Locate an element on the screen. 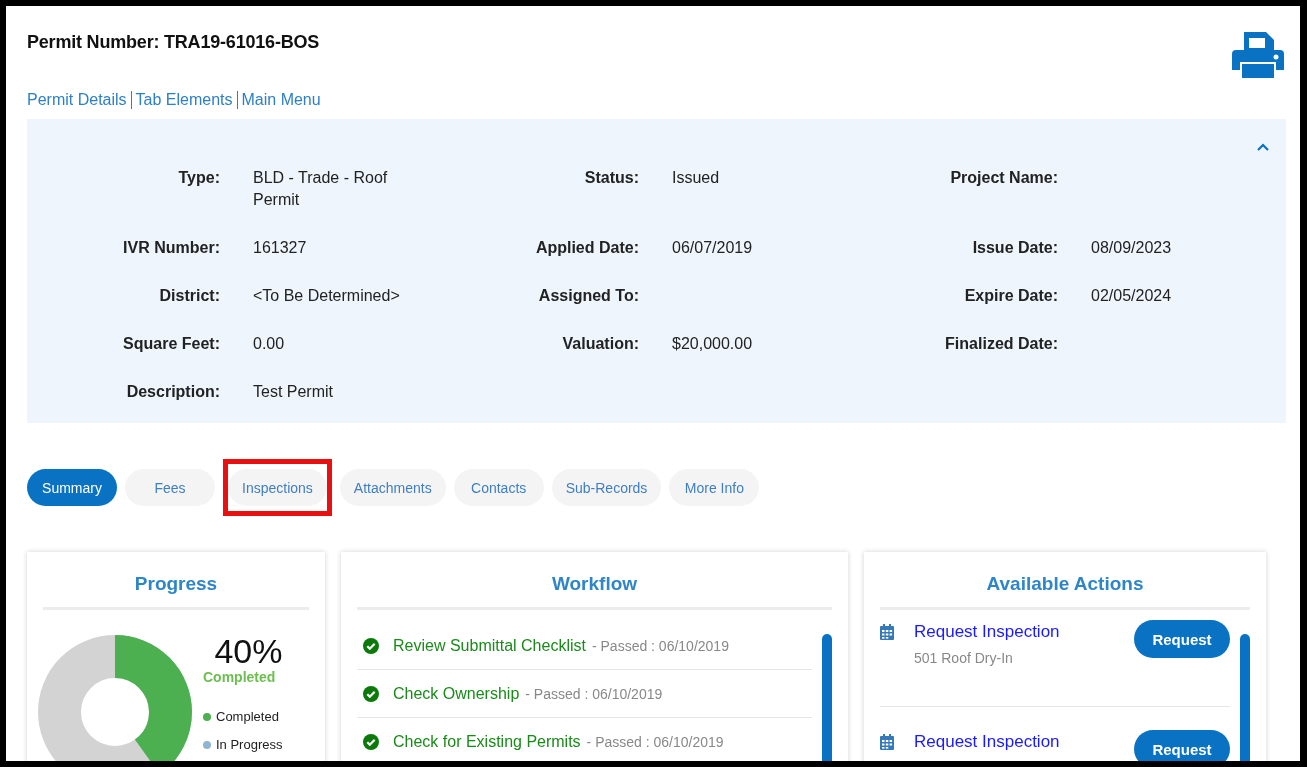  card-title: Available Actions is located at coordinates (1065, 581).